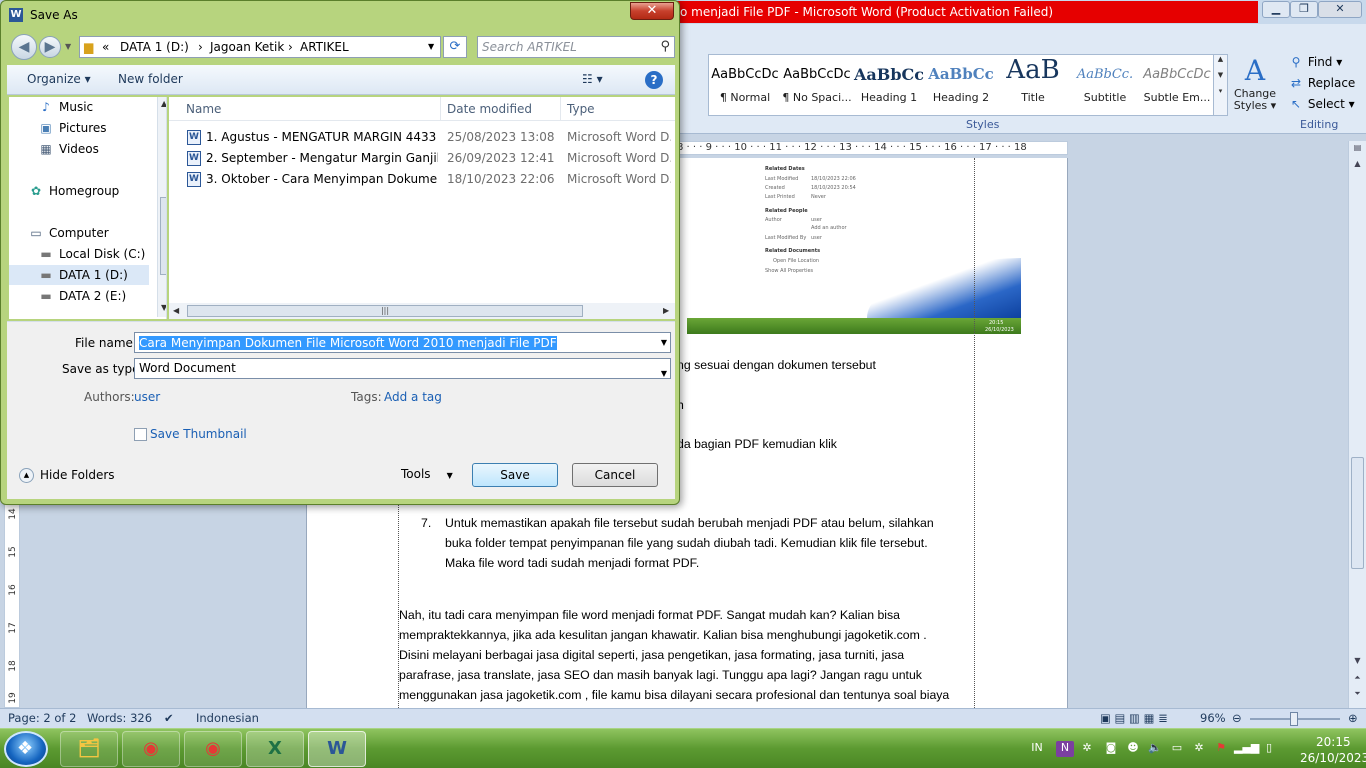 This screenshot has height=768, width=1366. I want to click on style-title: AaB Title, so click(1033, 85).